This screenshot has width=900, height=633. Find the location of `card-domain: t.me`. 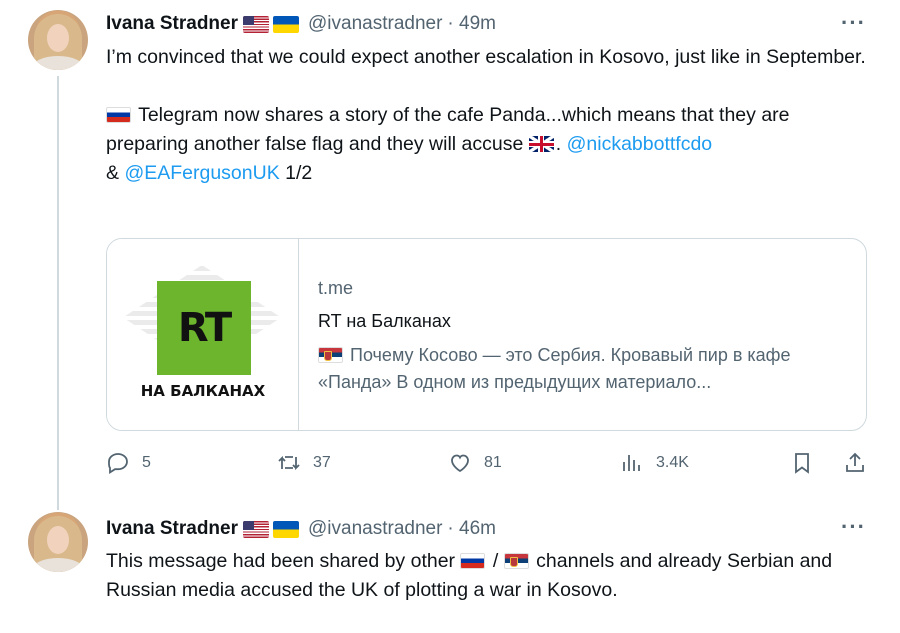

card-domain: t.me is located at coordinates (336, 288).